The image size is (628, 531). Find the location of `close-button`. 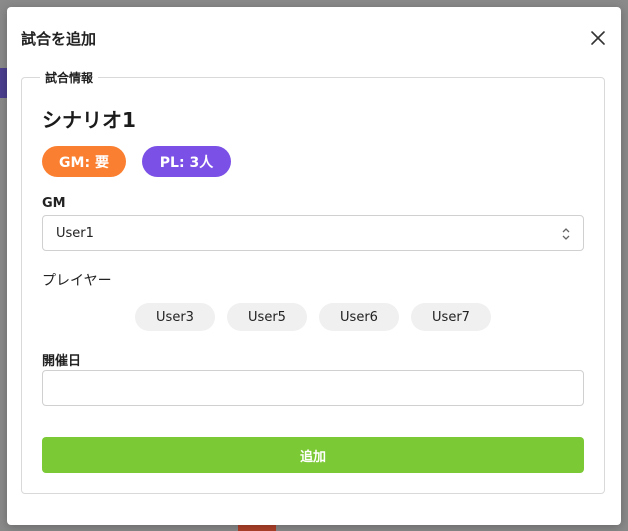

close-button is located at coordinates (598, 38).